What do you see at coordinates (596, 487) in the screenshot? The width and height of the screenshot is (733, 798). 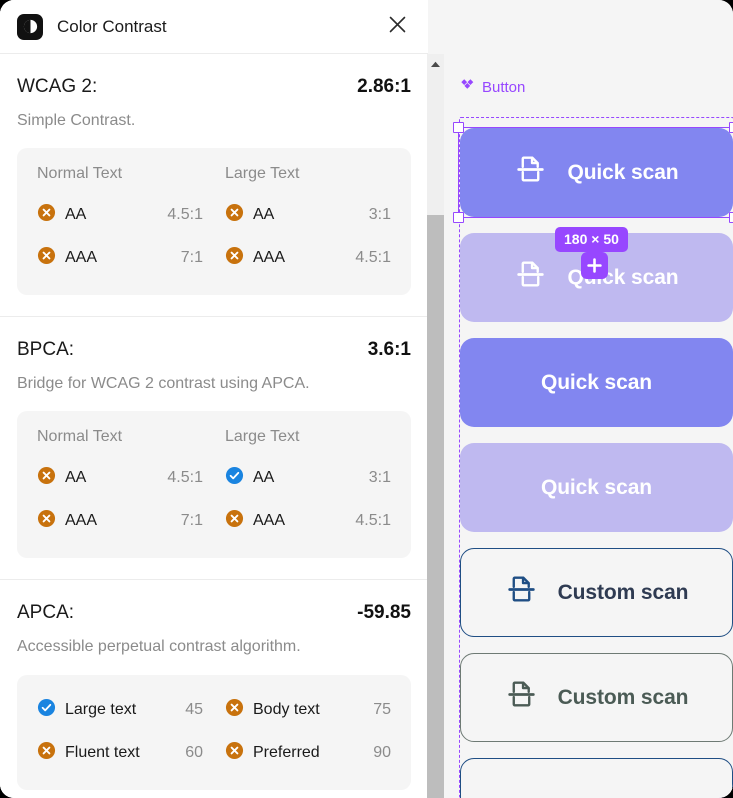 I see `canvas-button-quick-scan-secondary-no-icon: Quick scan` at bounding box center [596, 487].